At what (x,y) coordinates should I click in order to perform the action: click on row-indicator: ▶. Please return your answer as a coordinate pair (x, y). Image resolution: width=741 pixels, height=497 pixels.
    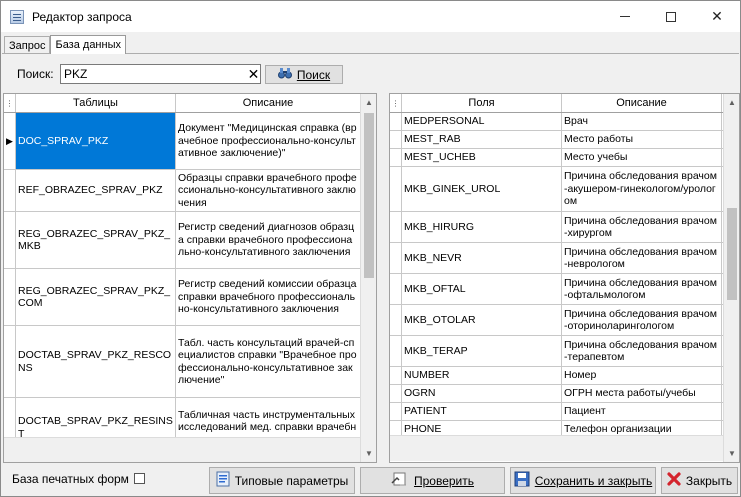
    Looking at the image, I should click on (10, 141).